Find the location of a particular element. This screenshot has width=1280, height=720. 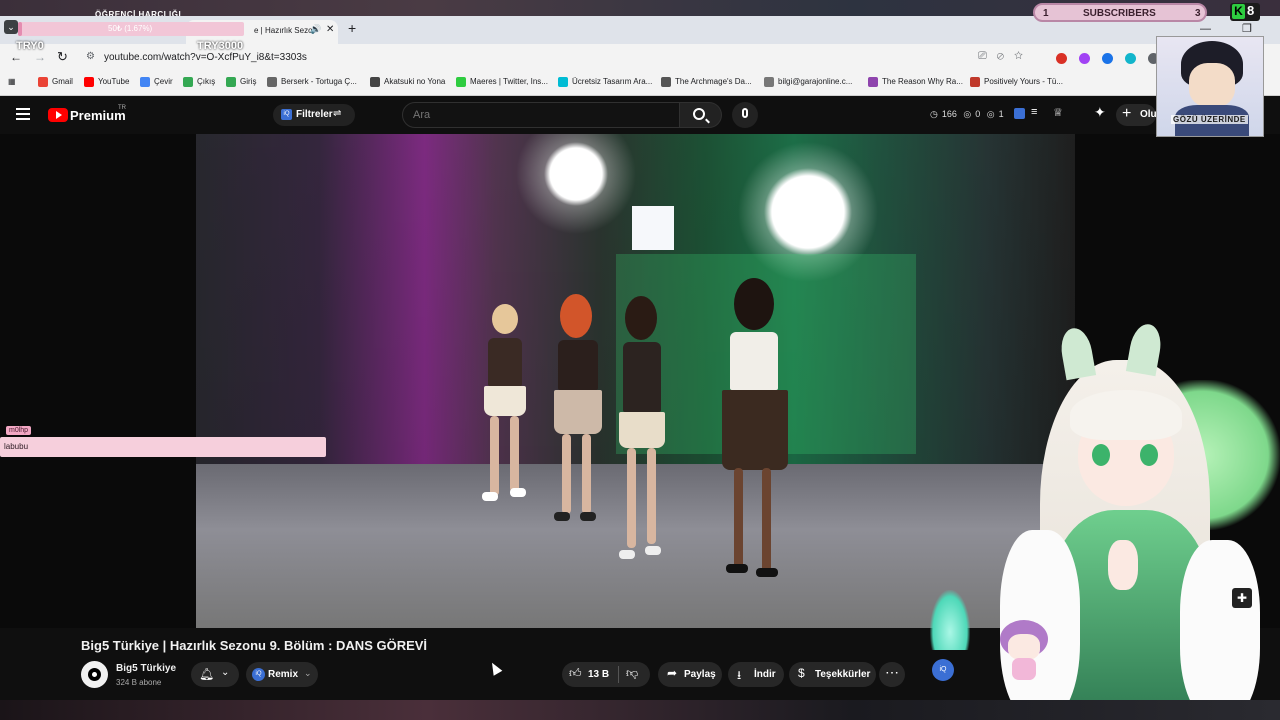

remix-button: iQ Remix ⌄ is located at coordinates (282, 674).